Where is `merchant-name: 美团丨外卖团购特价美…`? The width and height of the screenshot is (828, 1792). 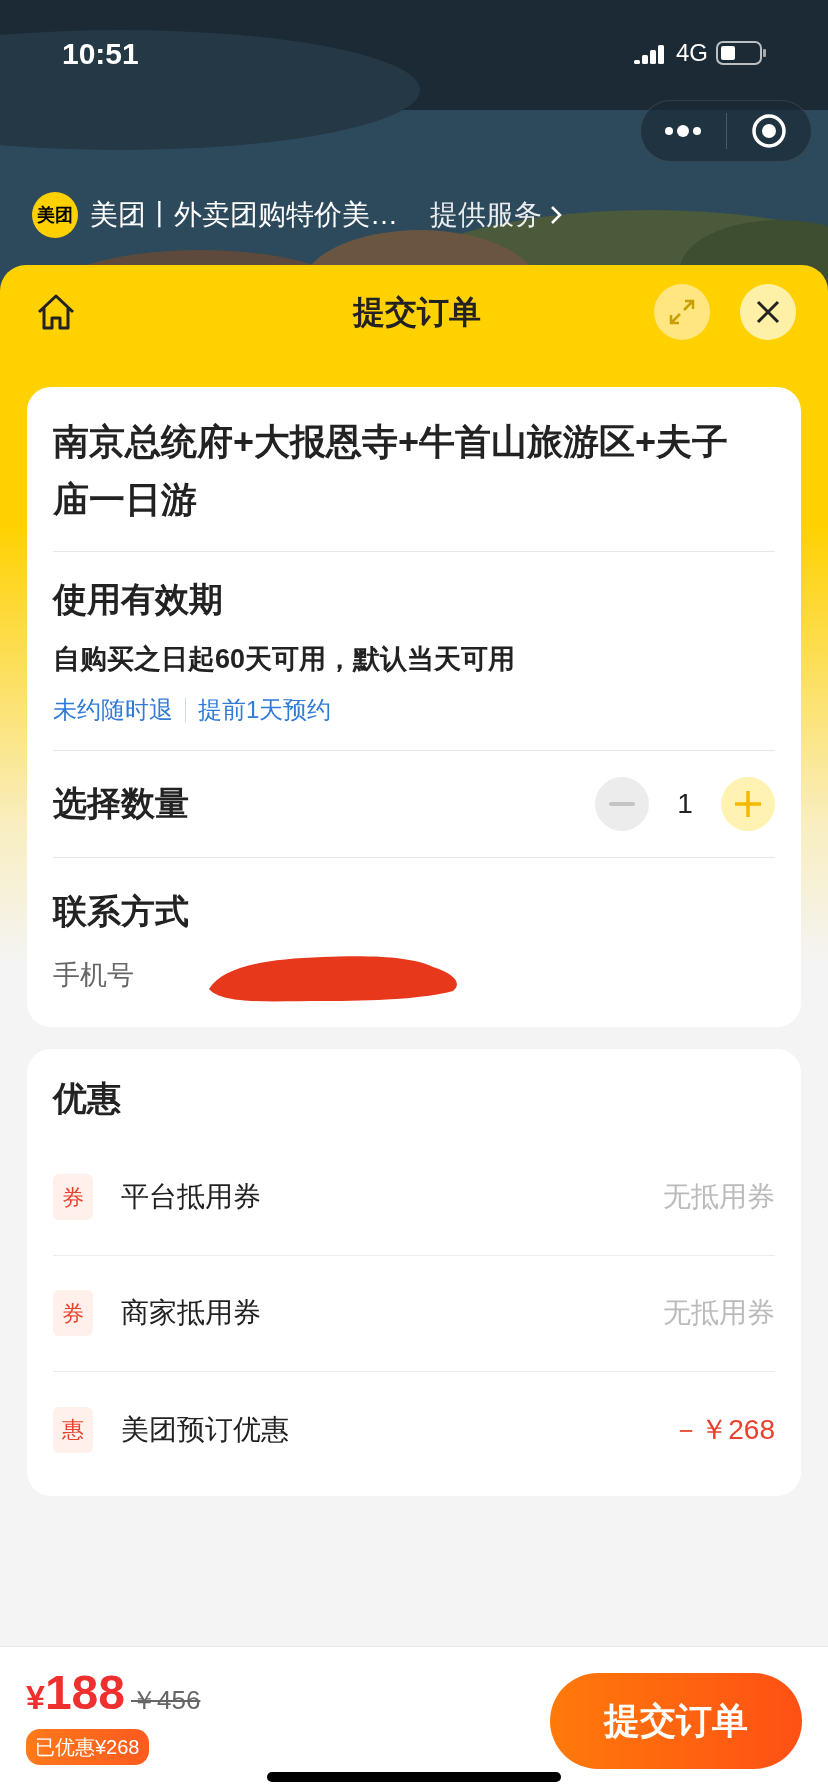
merchant-name: 美团丨外卖团购特价美… is located at coordinates (244, 215).